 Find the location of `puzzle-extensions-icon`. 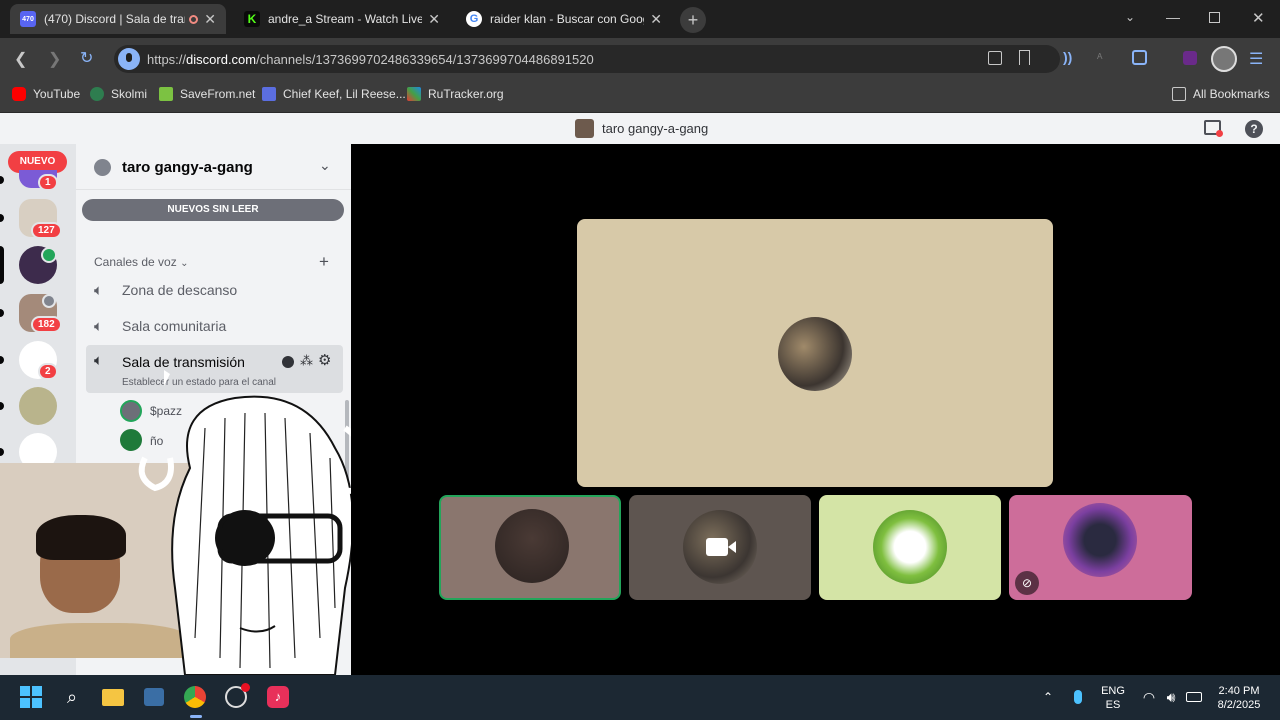

puzzle-extensions-icon is located at coordinates (1139, 57).